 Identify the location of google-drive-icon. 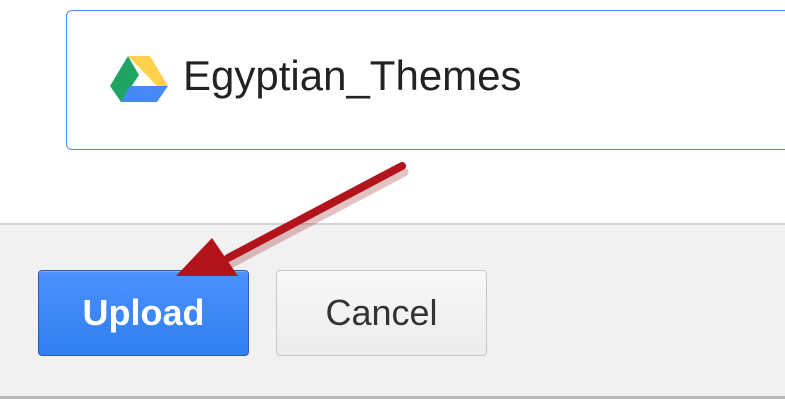
(139, 79).